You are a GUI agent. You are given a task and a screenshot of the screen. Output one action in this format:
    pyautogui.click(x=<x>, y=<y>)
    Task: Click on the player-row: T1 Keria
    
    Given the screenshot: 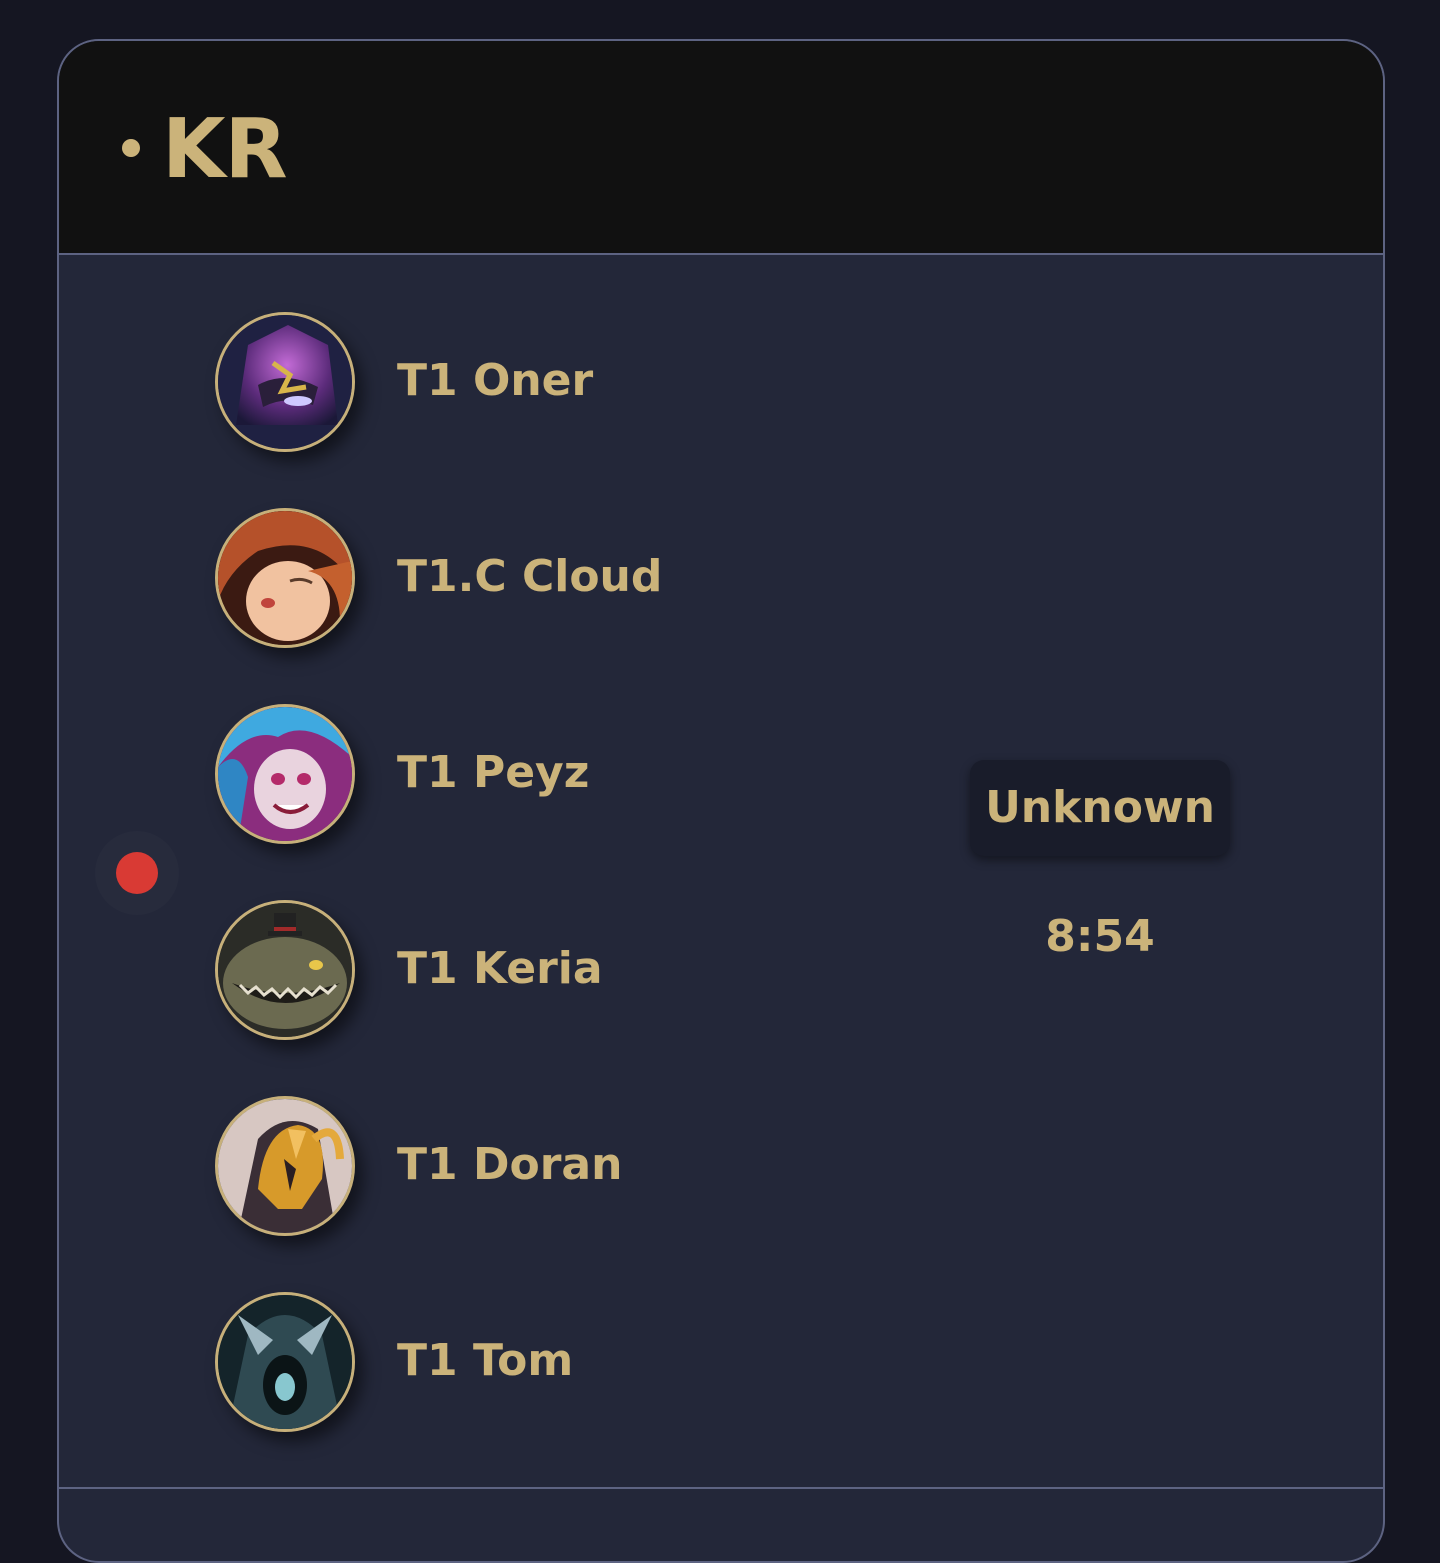 What is the action you would take?
    pyautogui.click(x=515, y=970)
    